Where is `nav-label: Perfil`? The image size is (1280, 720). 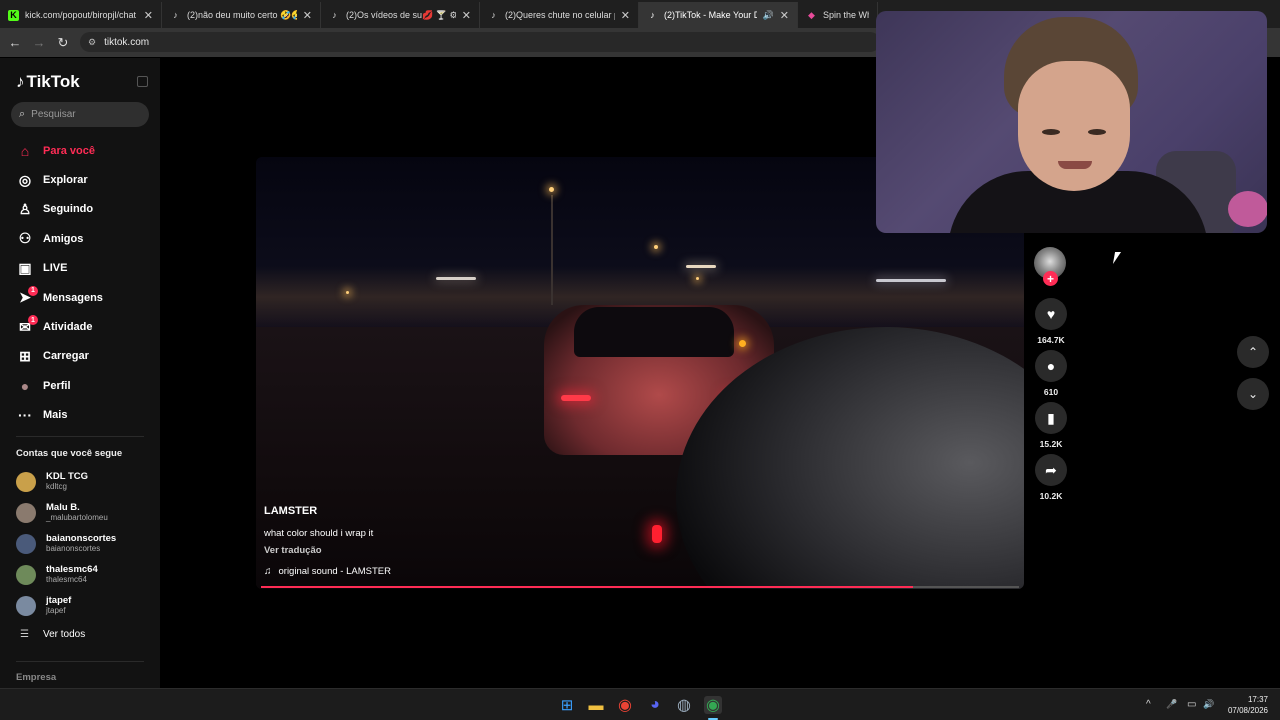 nav-label: Perfil is located at coordinates (57, 385).